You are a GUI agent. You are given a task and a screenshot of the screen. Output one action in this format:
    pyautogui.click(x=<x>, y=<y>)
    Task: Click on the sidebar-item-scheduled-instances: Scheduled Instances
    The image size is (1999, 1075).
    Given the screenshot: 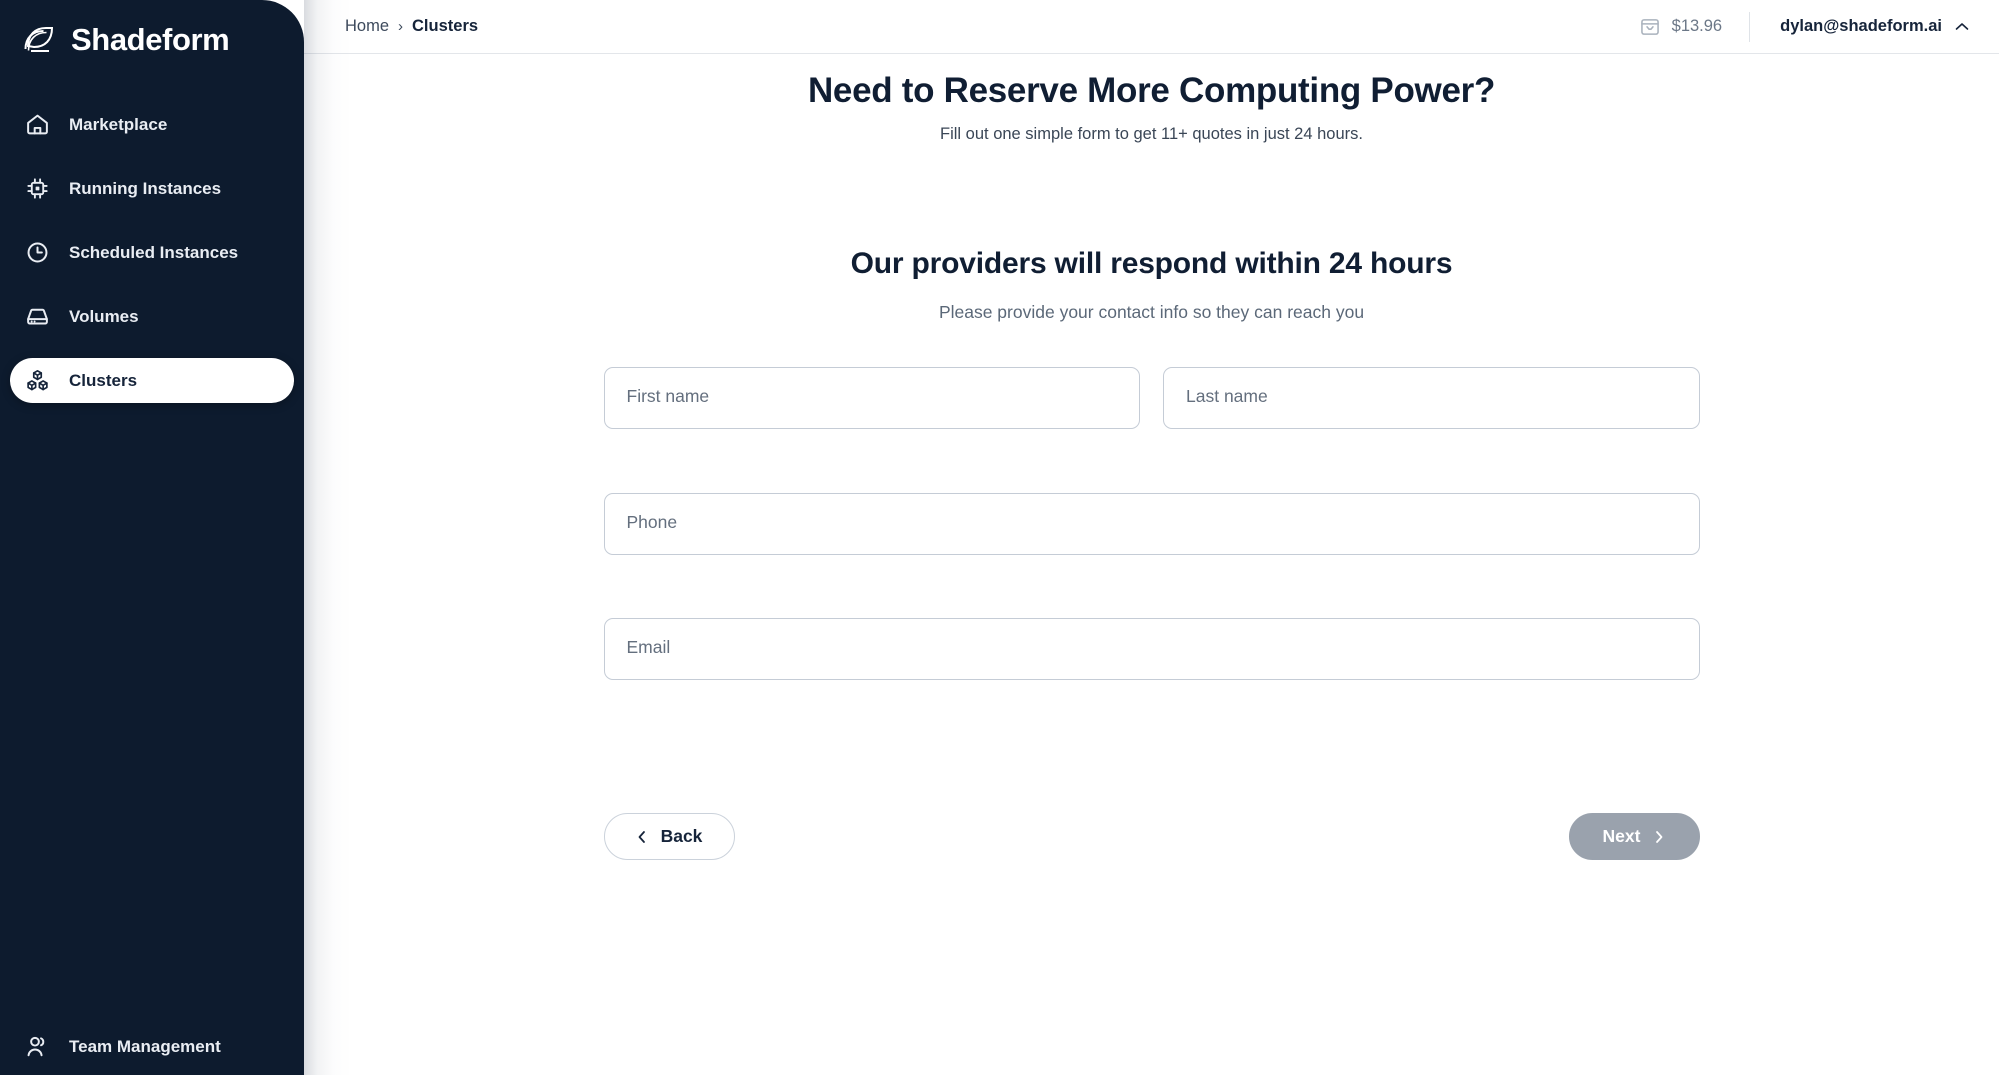 What is the action you would take?
    pyautogui.click(x=152, y=252)
    